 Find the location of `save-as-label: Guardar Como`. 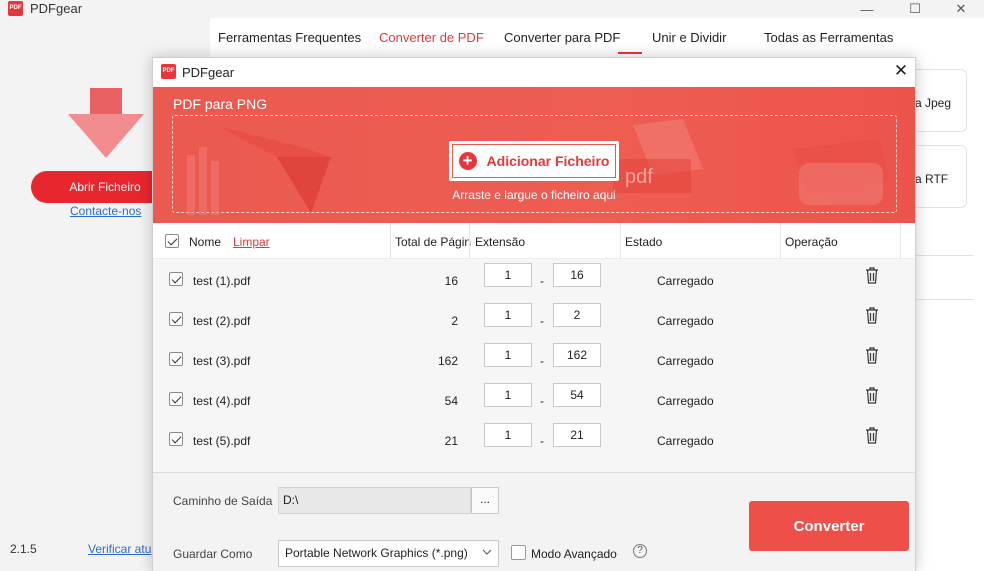

save-as-label: Guardar Como is located at coordinates (213, 554).